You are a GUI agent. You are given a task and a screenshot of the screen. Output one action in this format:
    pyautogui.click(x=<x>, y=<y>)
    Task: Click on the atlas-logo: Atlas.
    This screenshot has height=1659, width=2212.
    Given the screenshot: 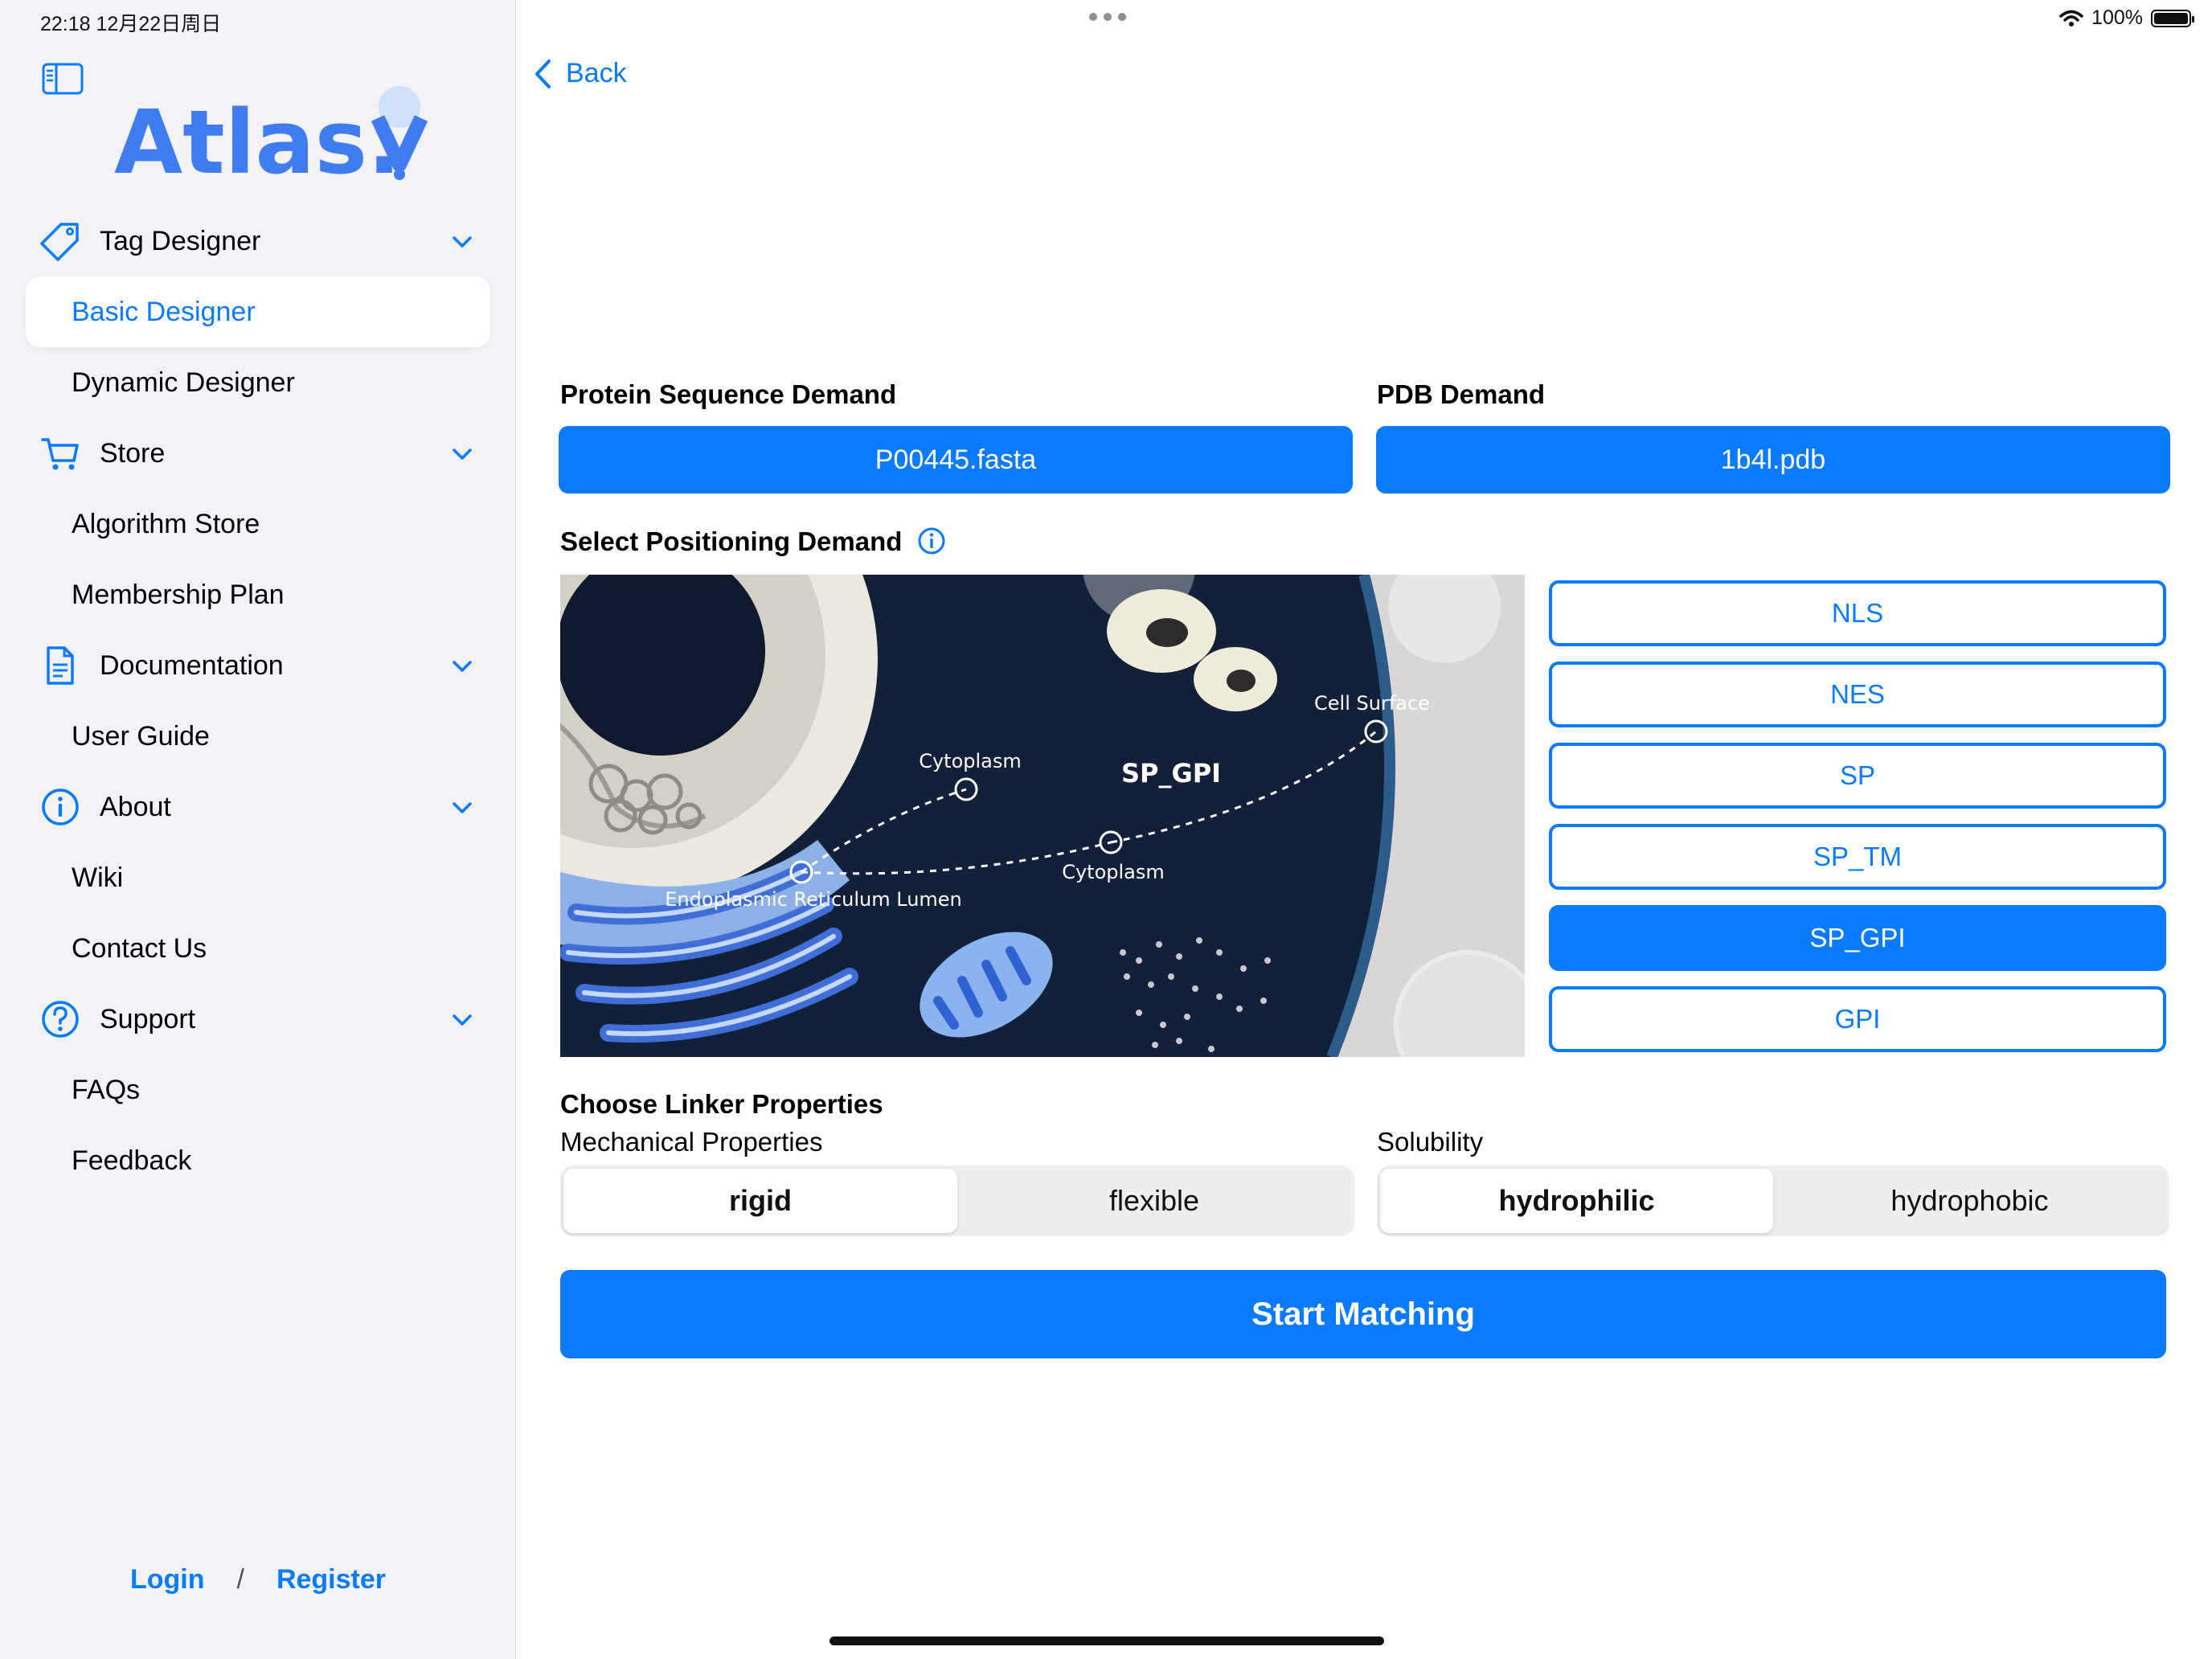 What is the action you would take?
    pyautogui.click(x=271, y=133)
    